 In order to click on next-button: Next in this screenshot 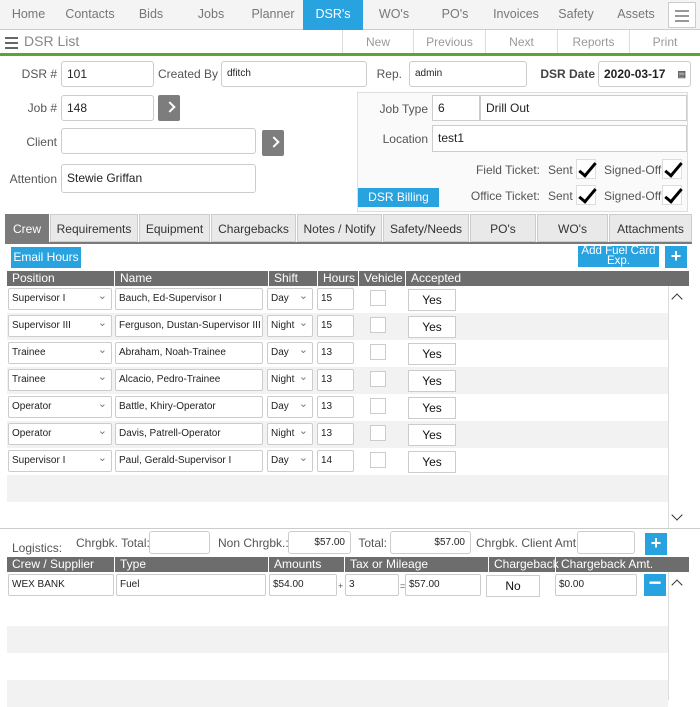, I will do `click(521, 42)`.